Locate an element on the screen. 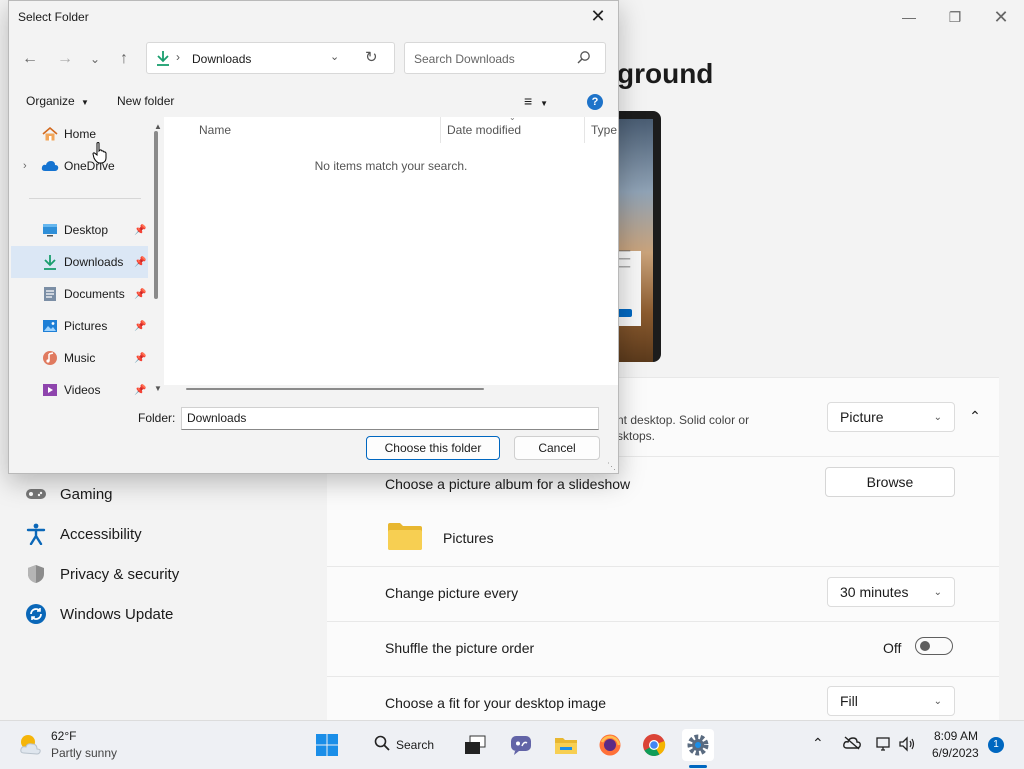 The height and width of the screenshot is (769, 1024). onedrive-offline-icon is located at coordinates (852, 745).